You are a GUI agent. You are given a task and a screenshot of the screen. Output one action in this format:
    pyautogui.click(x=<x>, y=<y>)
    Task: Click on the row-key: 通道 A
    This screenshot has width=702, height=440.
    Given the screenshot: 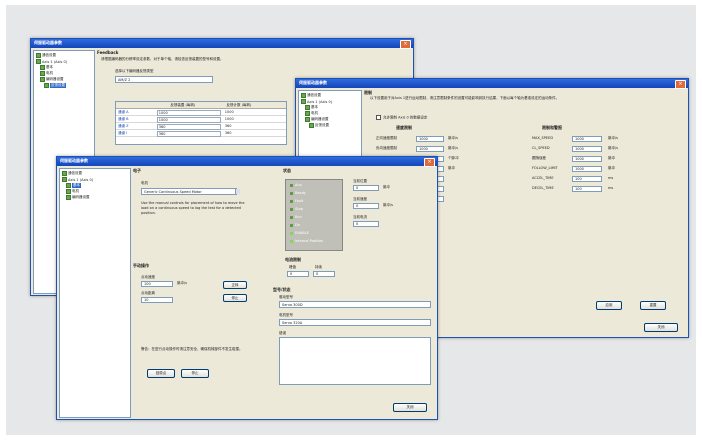 What is the action you would take?
    pyautogui.click(x=123, y=112)
    